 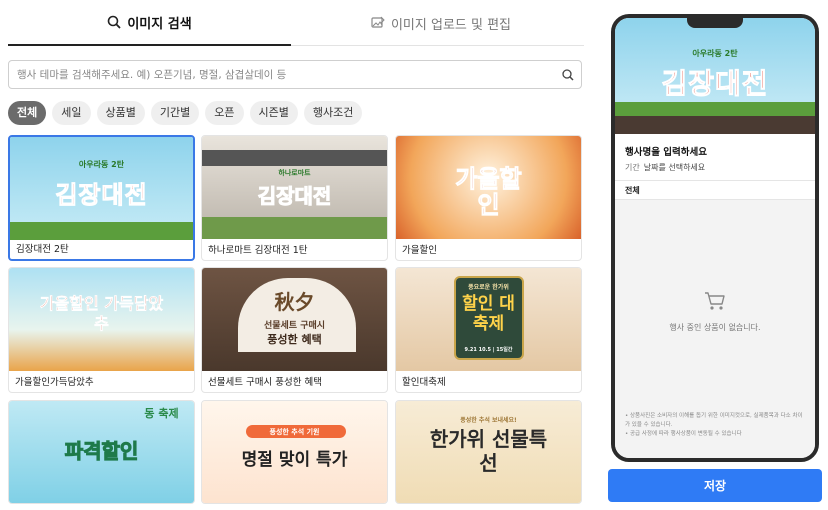 What do you see at coordinates (294, 319) in the screenshot?
I see `card-thumbnail: 秋夕 선물세트 구매시 풍성한 혜택` at bounding box center [294, 319].